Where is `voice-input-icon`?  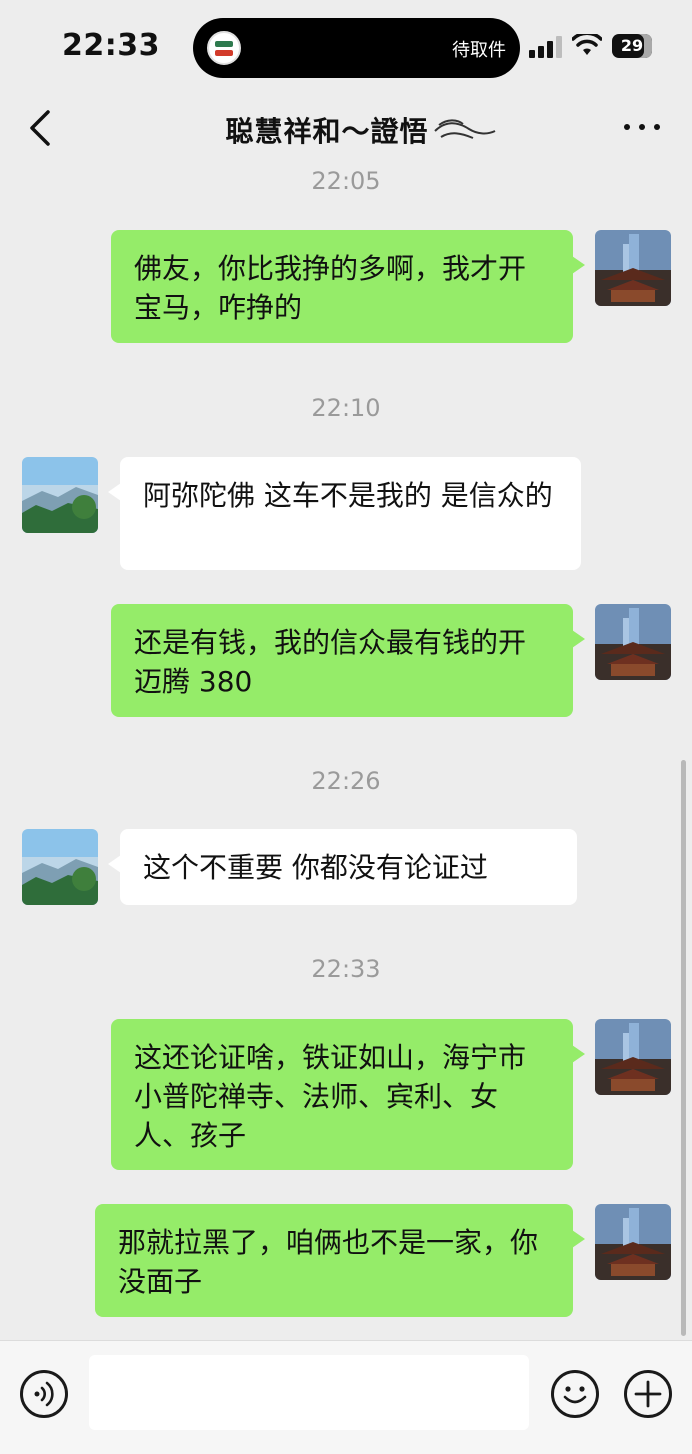
voice-input-icon is located at coordinates (44, 1394).